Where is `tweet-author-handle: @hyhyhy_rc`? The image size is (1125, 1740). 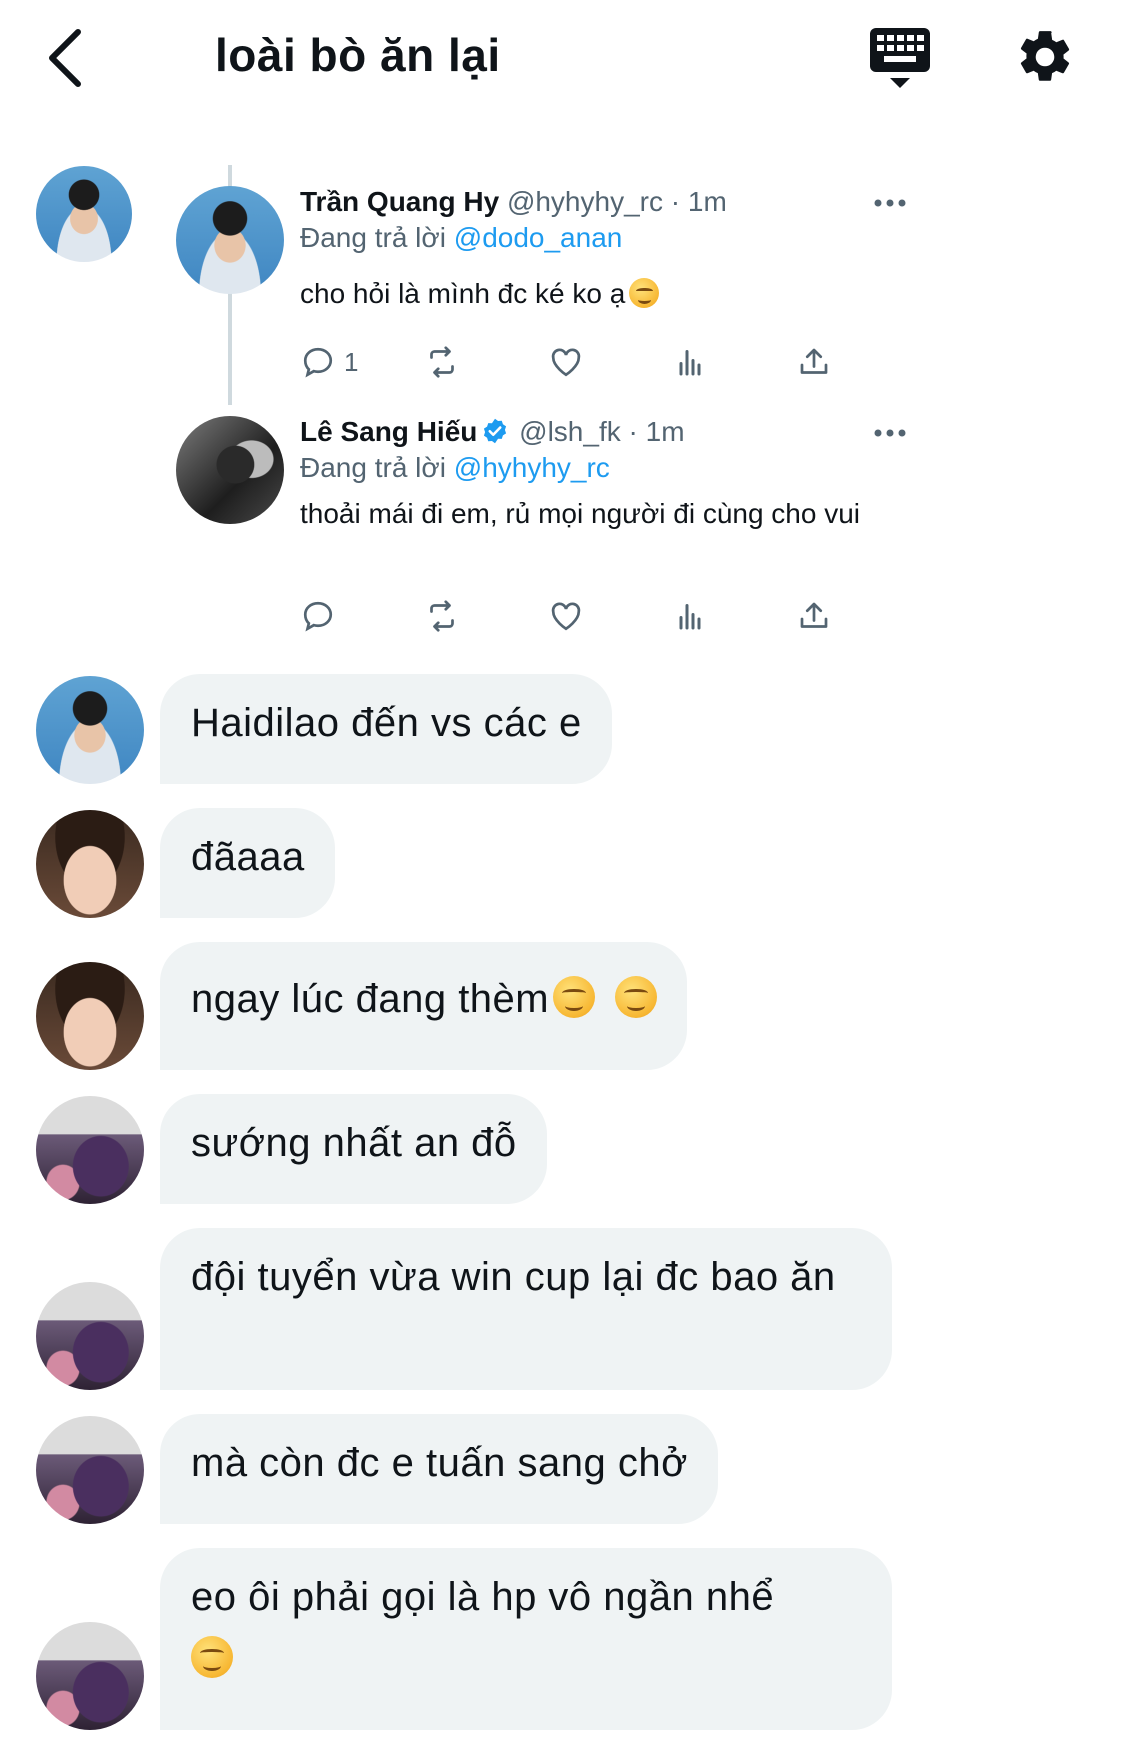 tweet-author-handle: @hyhyhy_rc is located at coordinates (584, 201).